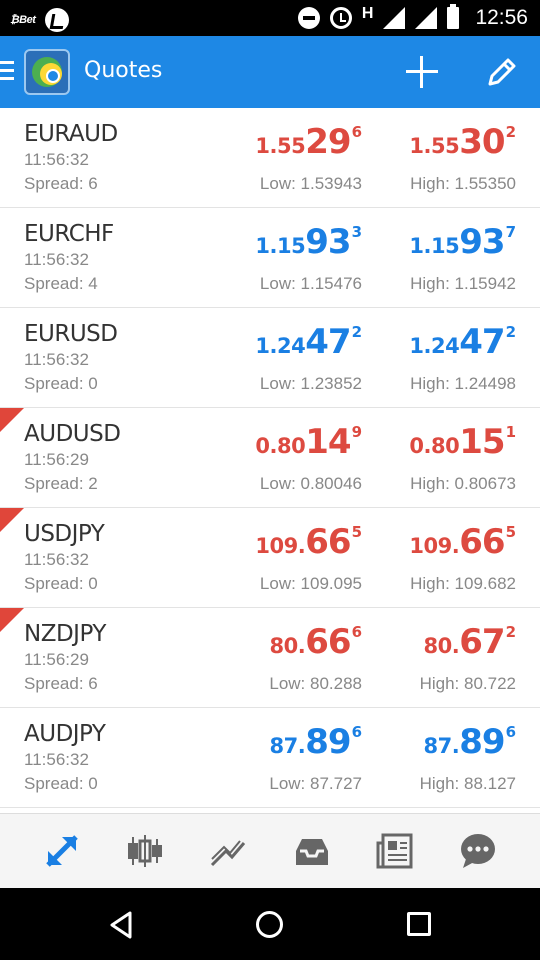 This screenshot has width=540, height=960. I want to click on ask-price-prefix: 0.80, so click(434, 446).